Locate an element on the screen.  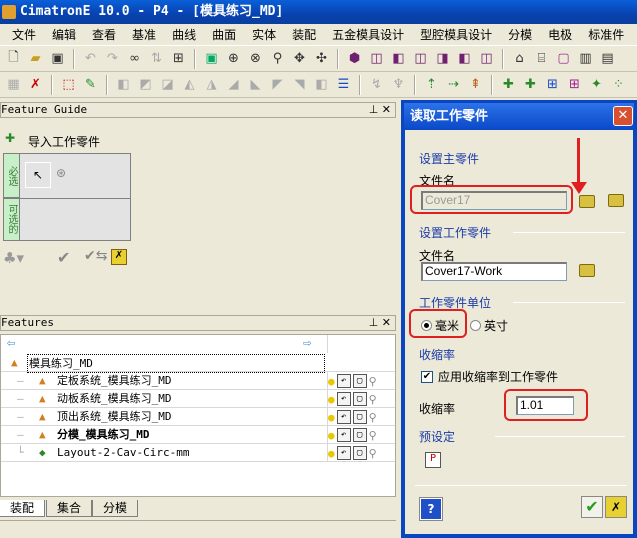
tool-12-icon: ♆ is located at coordinates (398, 84).